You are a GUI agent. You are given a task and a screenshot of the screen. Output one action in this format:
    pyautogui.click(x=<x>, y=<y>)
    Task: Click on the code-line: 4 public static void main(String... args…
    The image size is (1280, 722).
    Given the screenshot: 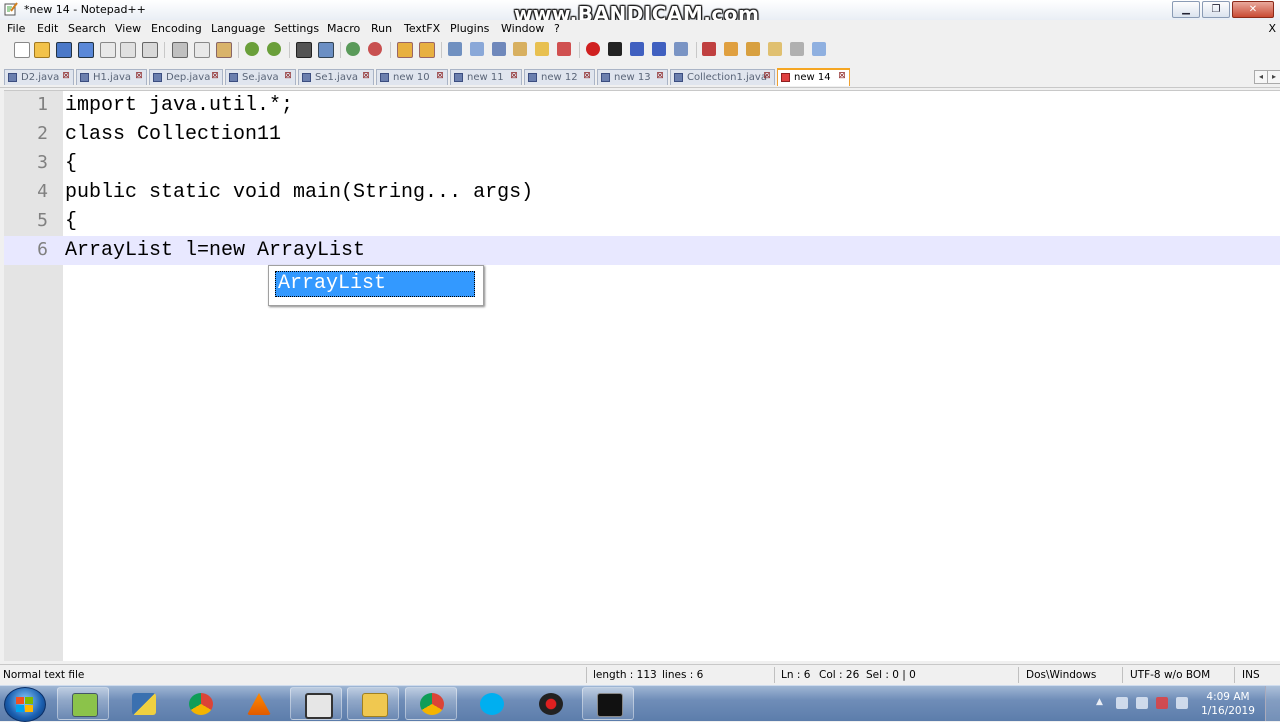 What is the action you would take?
    pyautogui.click(x=642, y=192)
    